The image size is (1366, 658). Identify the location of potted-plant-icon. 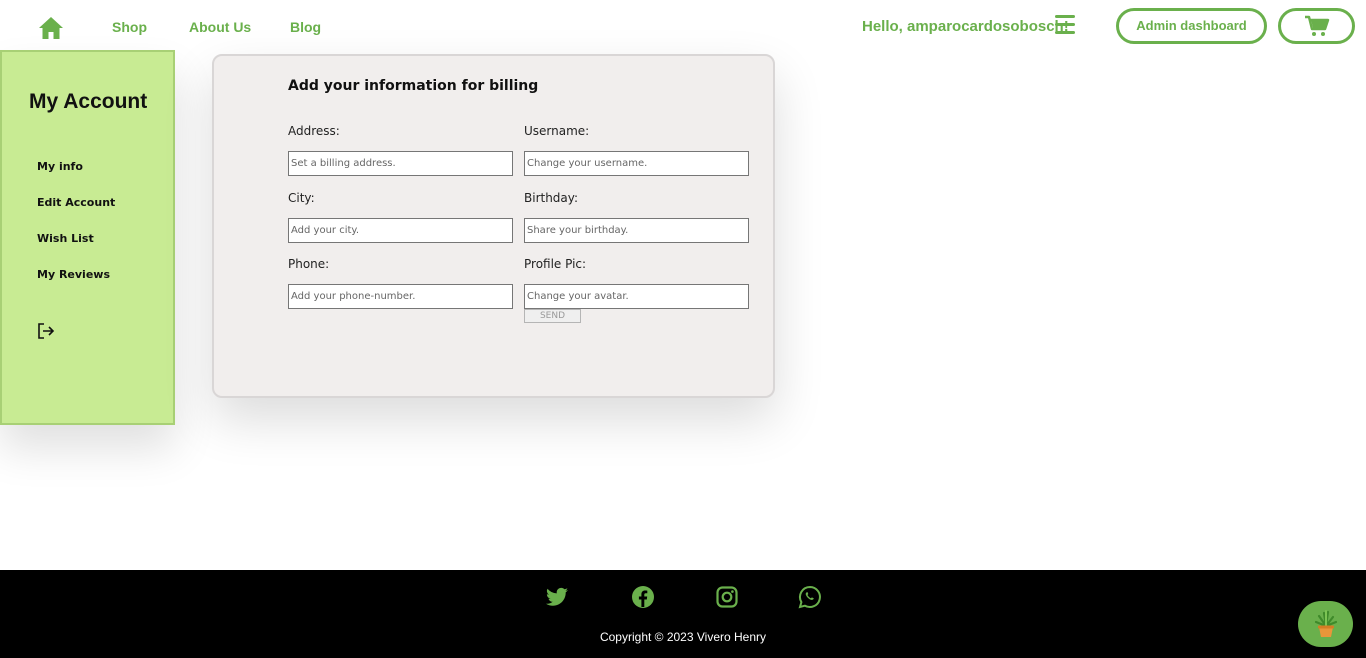
(1325, 623).